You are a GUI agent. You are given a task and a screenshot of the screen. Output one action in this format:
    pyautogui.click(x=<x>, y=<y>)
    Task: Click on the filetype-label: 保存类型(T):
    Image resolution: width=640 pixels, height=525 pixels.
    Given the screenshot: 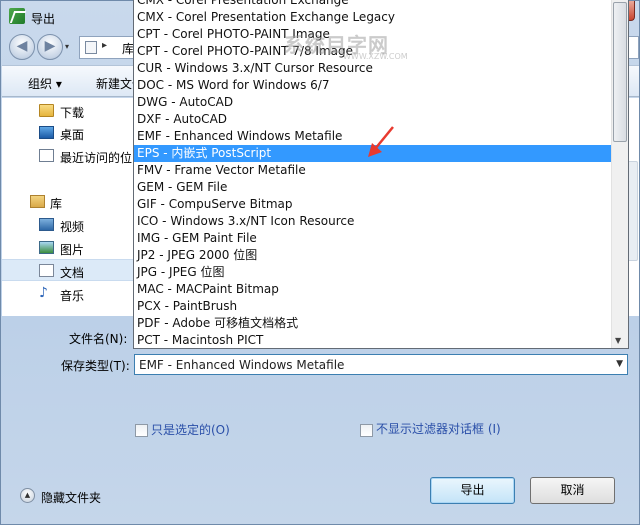 What is the action you would take?
    pyautogui.click(x=95, y=366)
    